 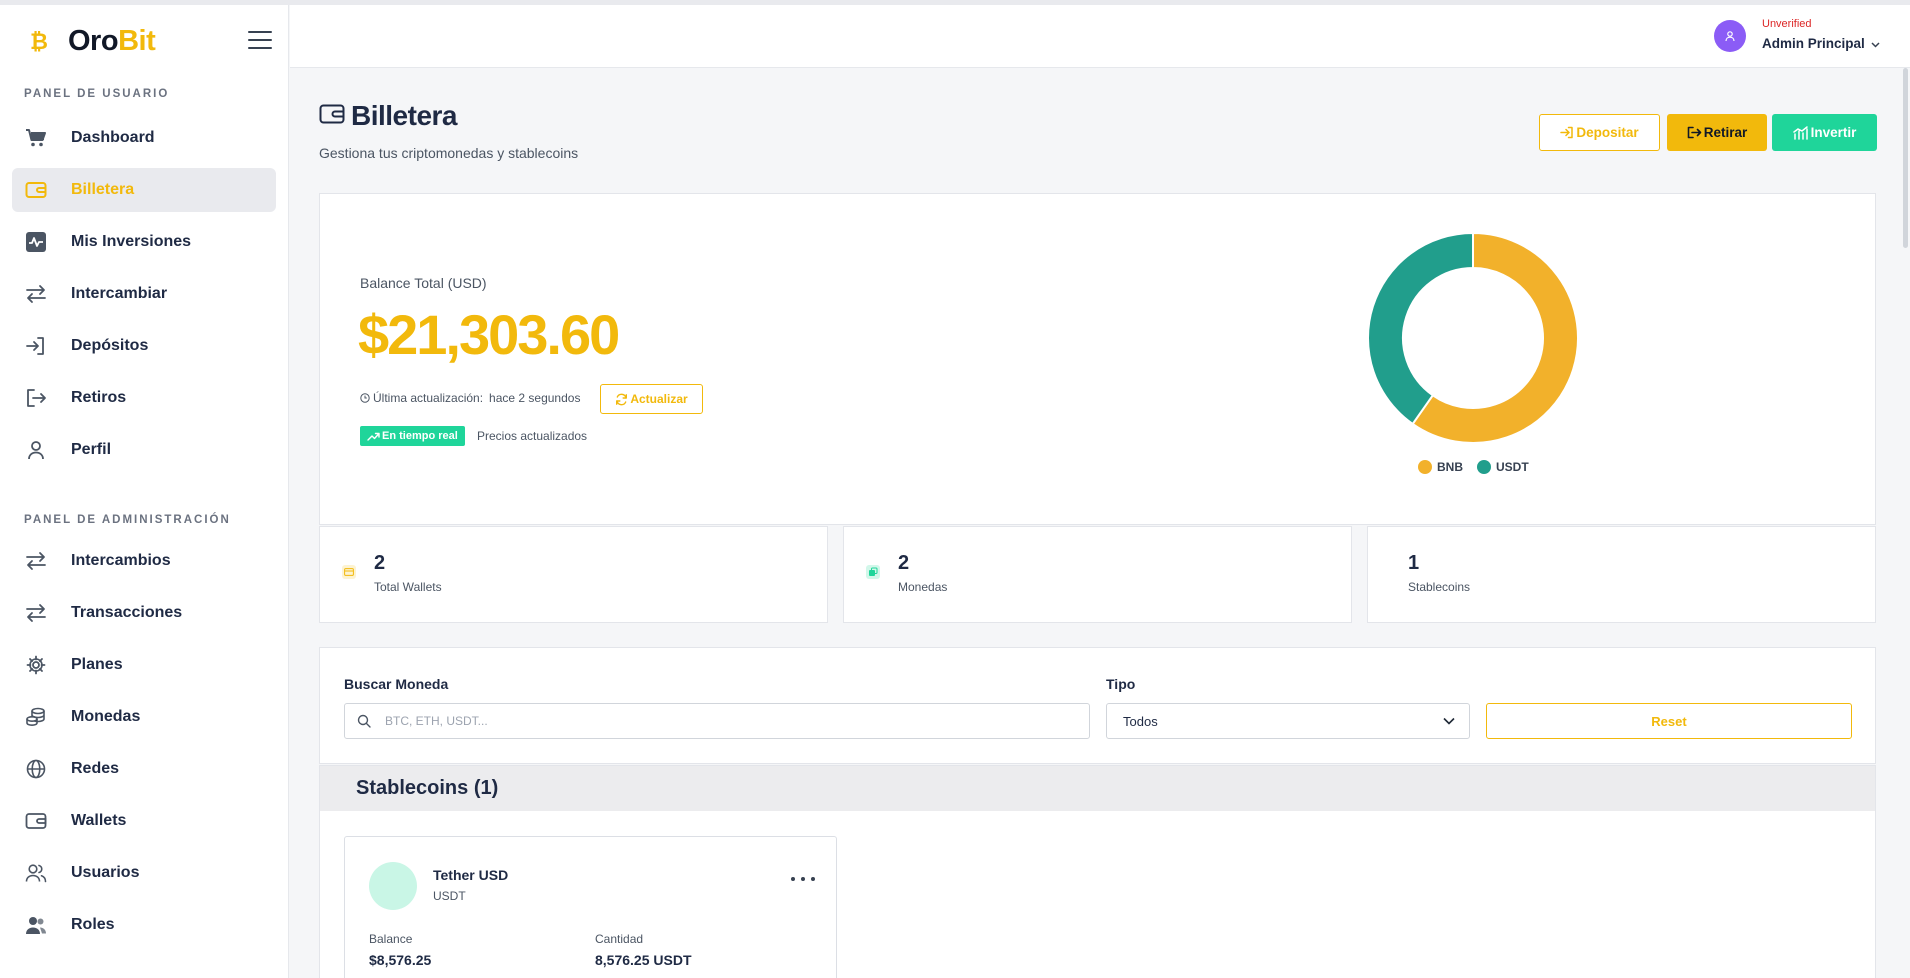 I want to click on legend-label: USDT, so click(x=1512, y=467).